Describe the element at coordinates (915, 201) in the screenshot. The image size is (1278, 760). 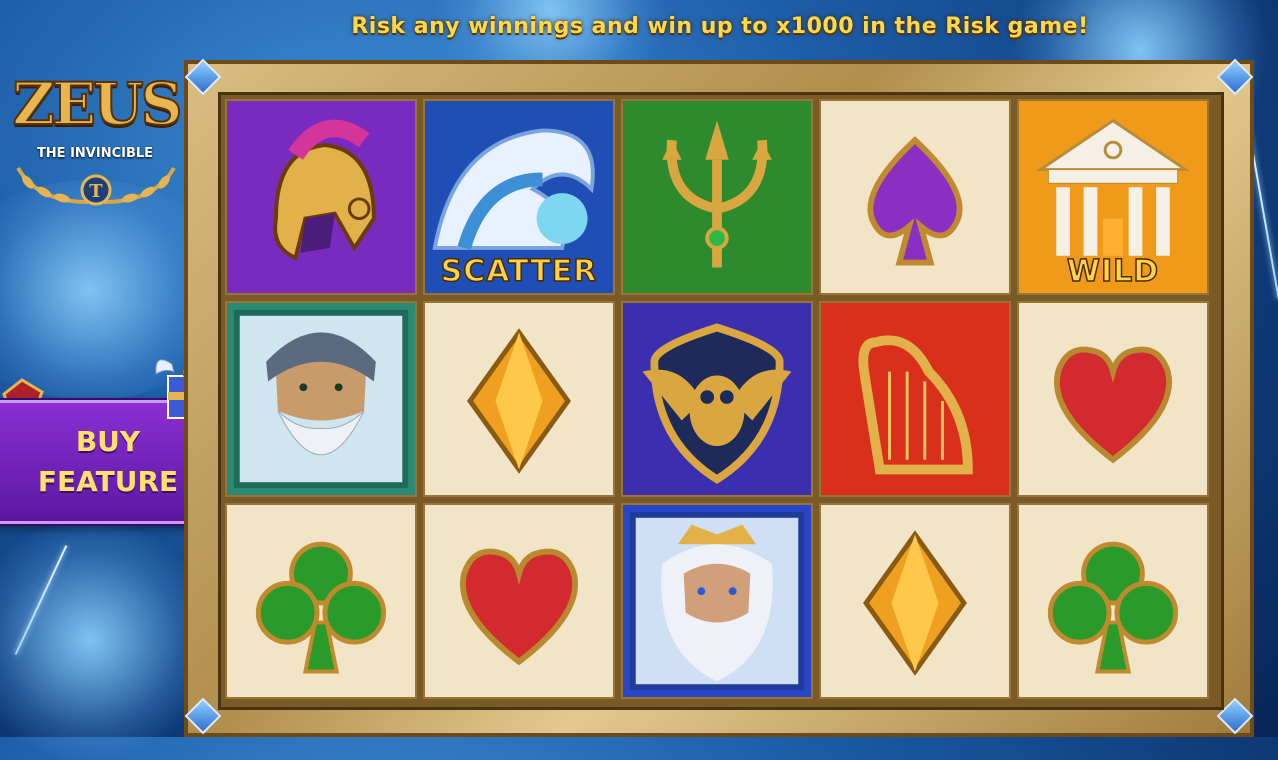
I see `spade-icon` at that location.